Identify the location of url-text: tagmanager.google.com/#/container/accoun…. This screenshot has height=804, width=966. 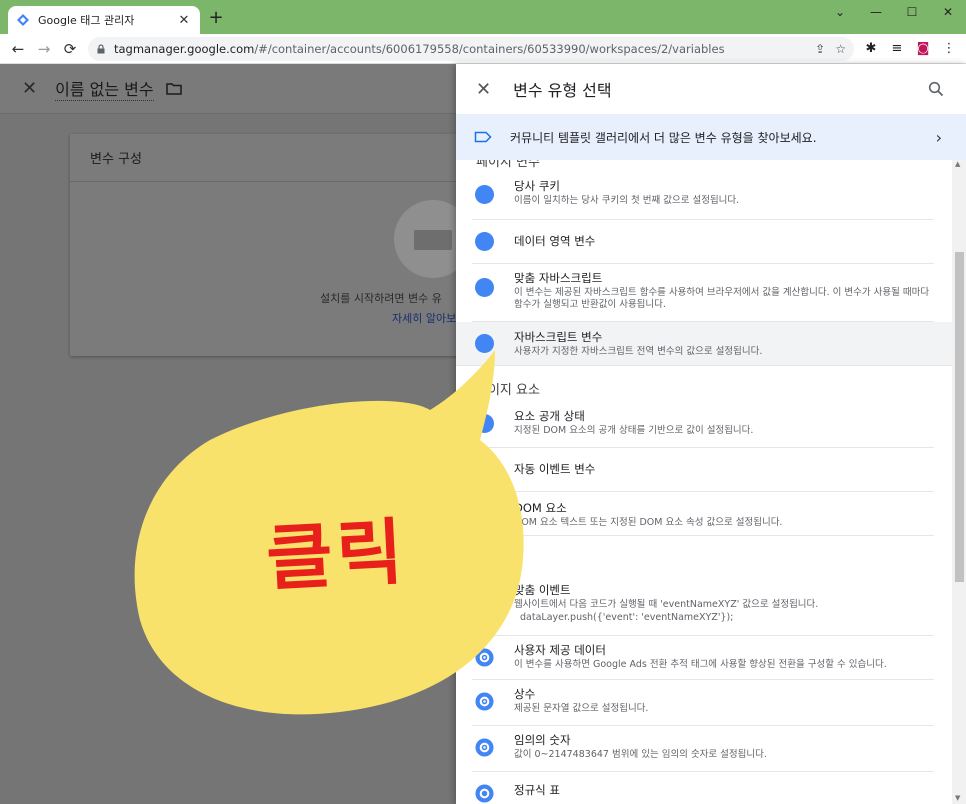
(419, 49).